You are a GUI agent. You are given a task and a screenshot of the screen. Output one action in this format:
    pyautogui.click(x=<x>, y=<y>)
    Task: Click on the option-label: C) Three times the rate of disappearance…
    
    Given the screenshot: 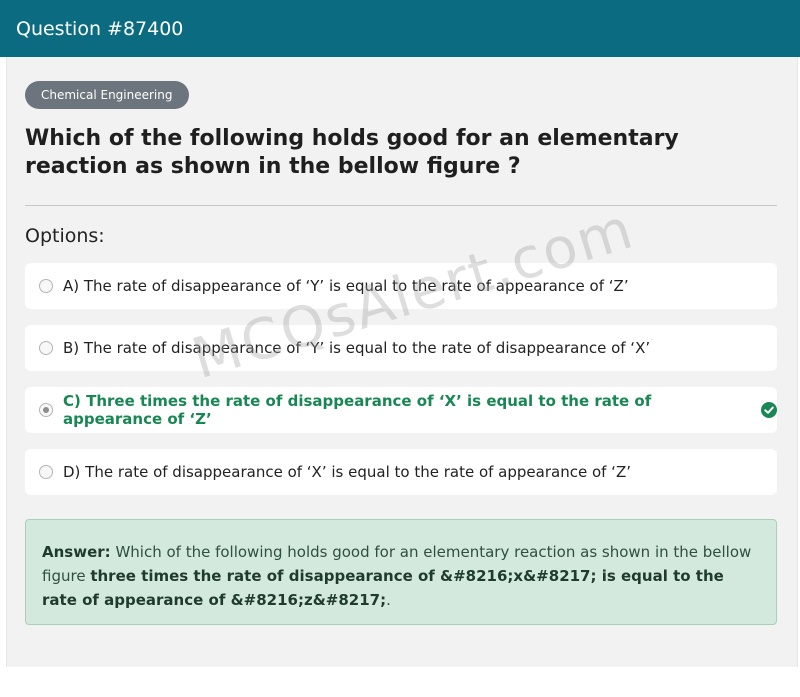 What is the action you would take?
    pyautogui.click(x=357, y=410)
    